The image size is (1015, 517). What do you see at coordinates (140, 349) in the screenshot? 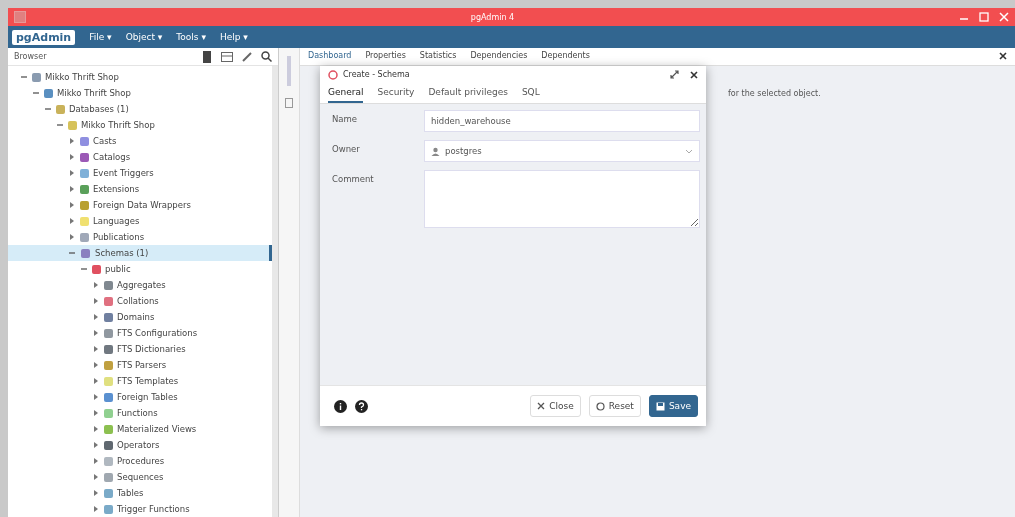
I see `tree-item: FTS Dictionaries` at bounding box center [140, 349].